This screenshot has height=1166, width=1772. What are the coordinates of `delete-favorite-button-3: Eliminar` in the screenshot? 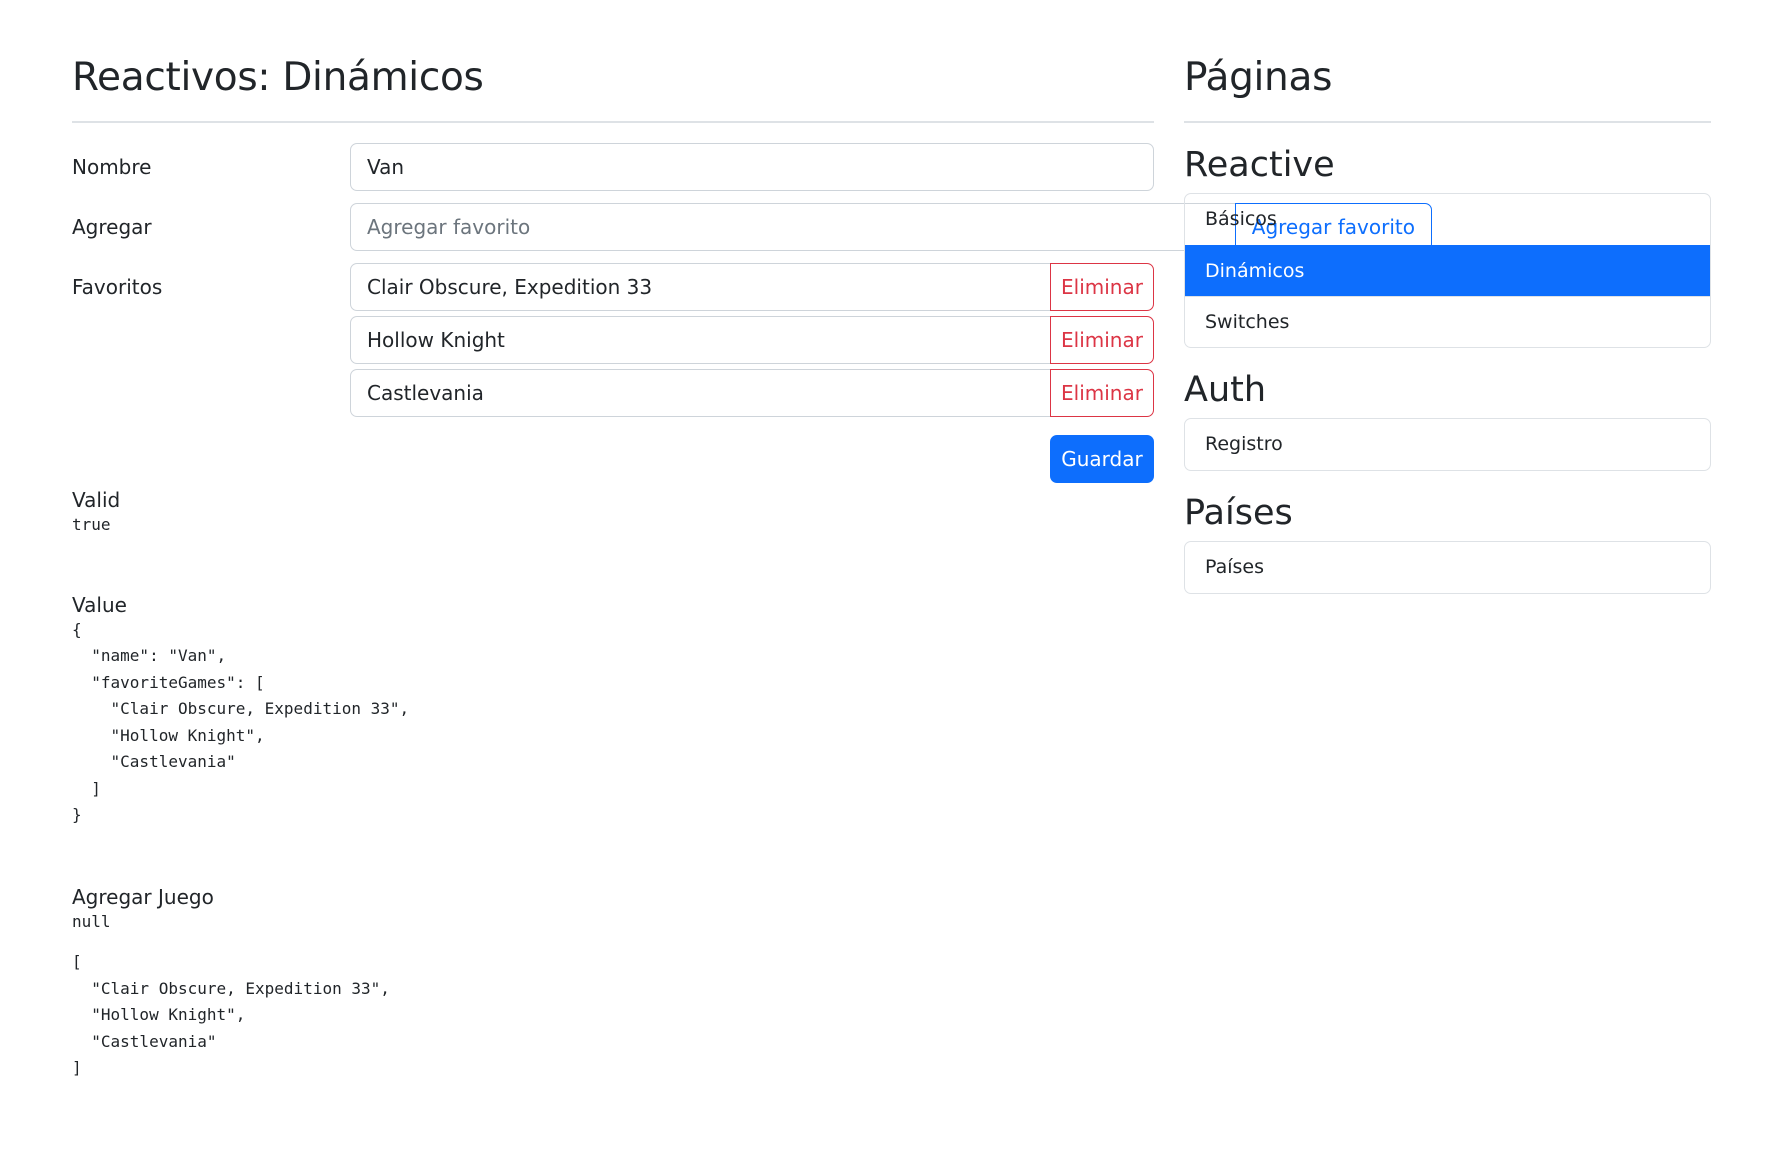 It's located at (1102, 393).